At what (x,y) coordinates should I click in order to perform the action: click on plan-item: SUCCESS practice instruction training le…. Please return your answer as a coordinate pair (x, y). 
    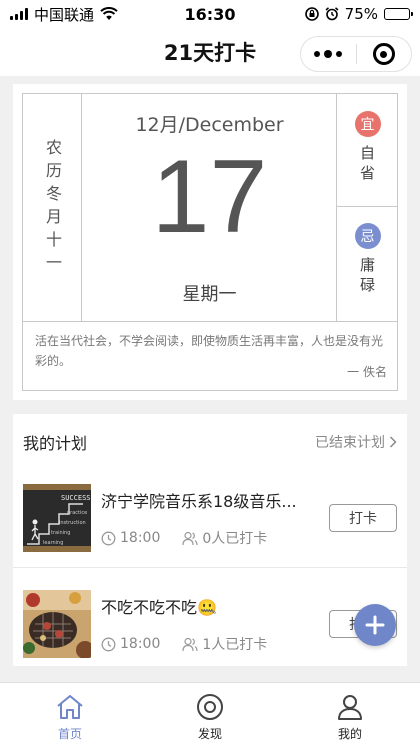
    Looking at the image, I should click on (210, 519).